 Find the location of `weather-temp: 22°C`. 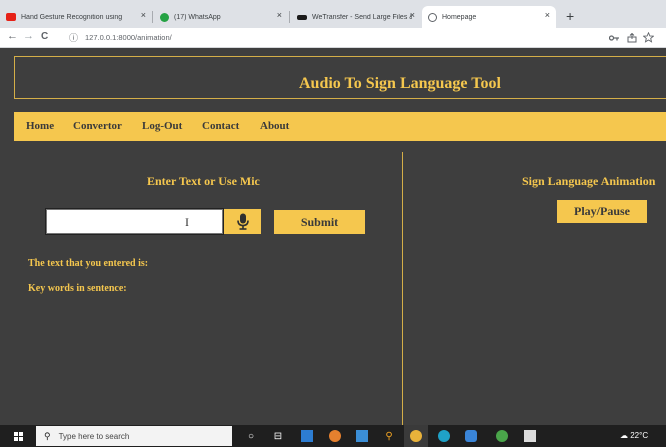

weather-temp: 22°C is located at coordinates (639, 435).